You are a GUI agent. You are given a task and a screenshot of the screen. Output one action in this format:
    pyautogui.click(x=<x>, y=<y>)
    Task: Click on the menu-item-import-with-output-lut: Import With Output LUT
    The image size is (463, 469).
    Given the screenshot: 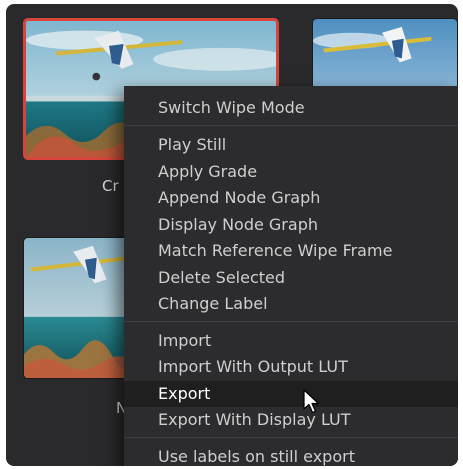 What is the action you would take?
    pyautogui.click(x=291, y=367)
    